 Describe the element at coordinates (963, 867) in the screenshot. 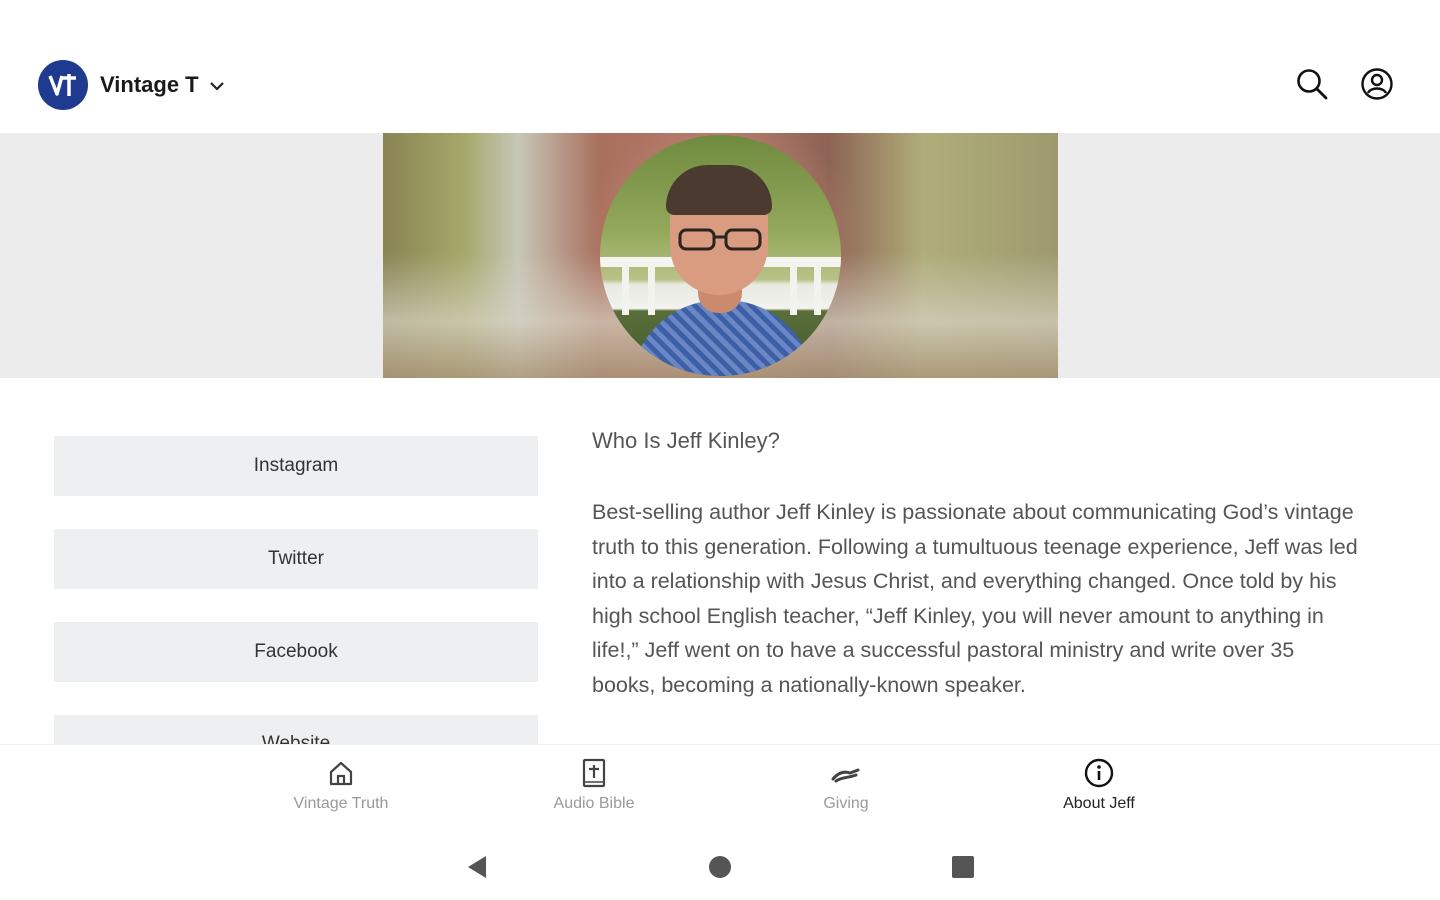

I see `recents-icon` at that location.